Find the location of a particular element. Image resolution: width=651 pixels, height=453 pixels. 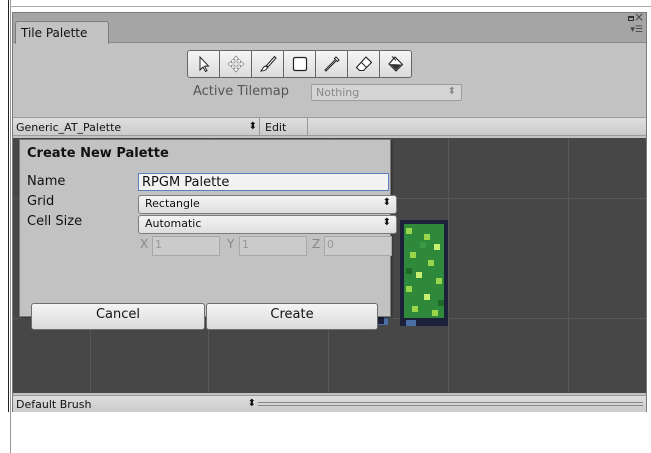

y-label: Y is located at coordinates (231, 244).